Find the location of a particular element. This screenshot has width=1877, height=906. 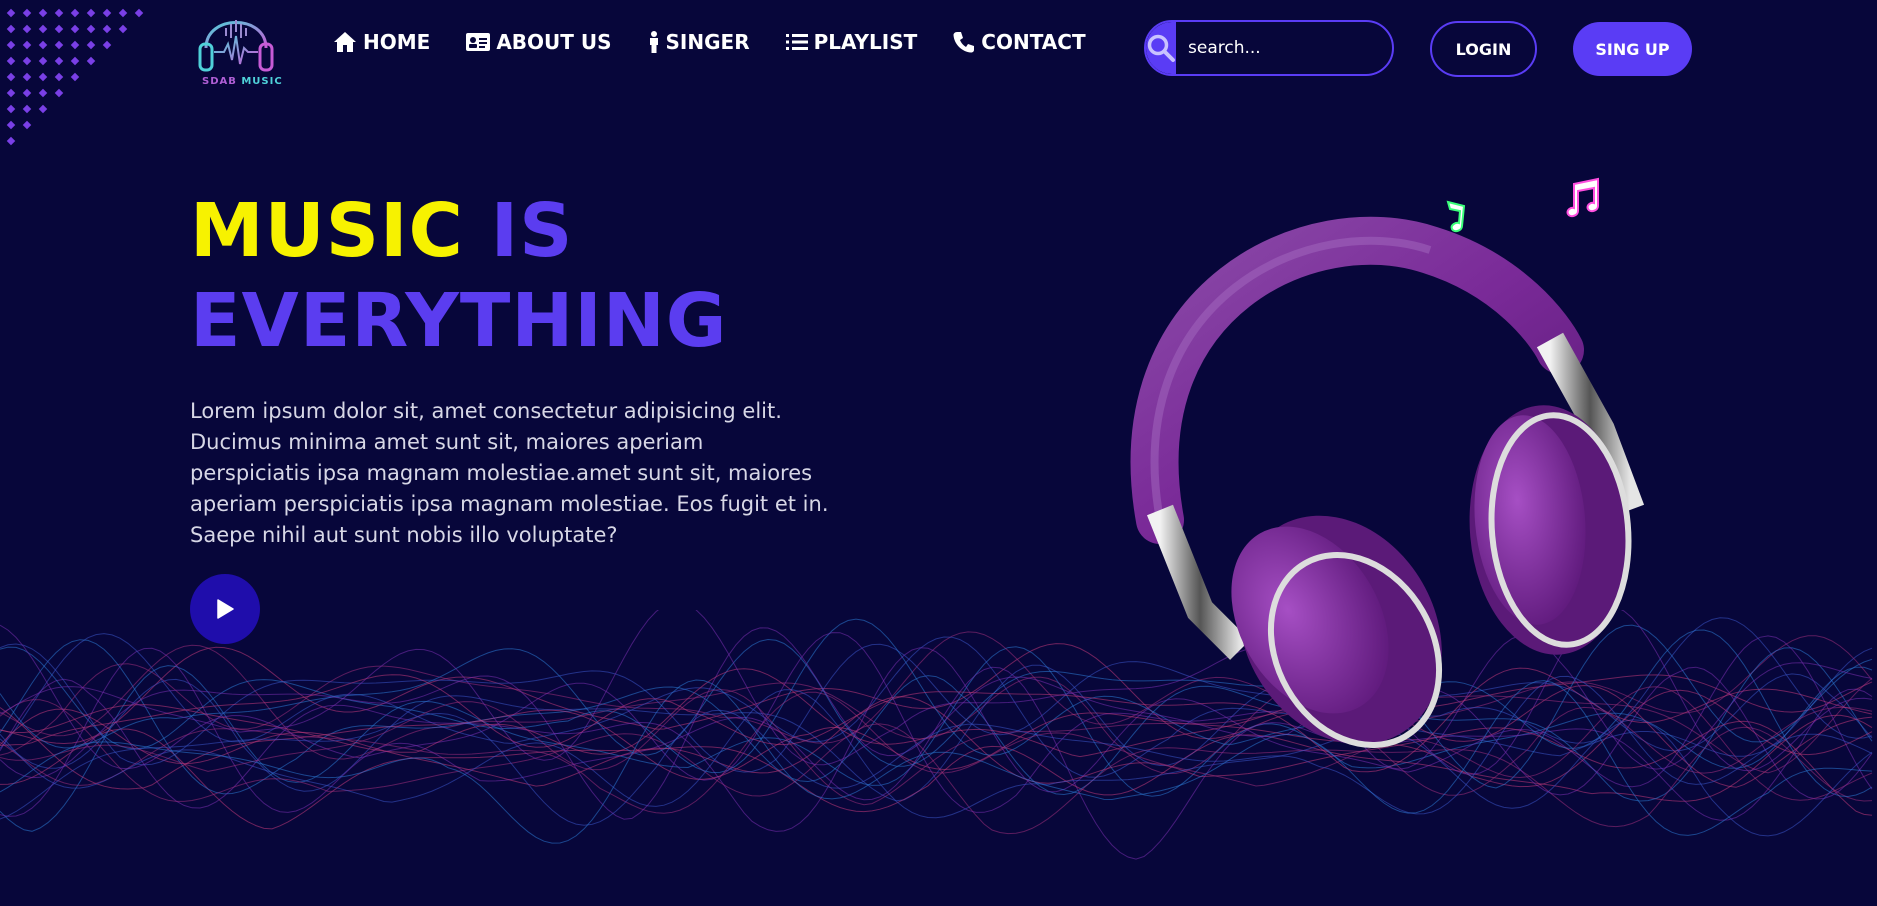

logo-text-part1: SDAB is located at coordinates (219, 81).